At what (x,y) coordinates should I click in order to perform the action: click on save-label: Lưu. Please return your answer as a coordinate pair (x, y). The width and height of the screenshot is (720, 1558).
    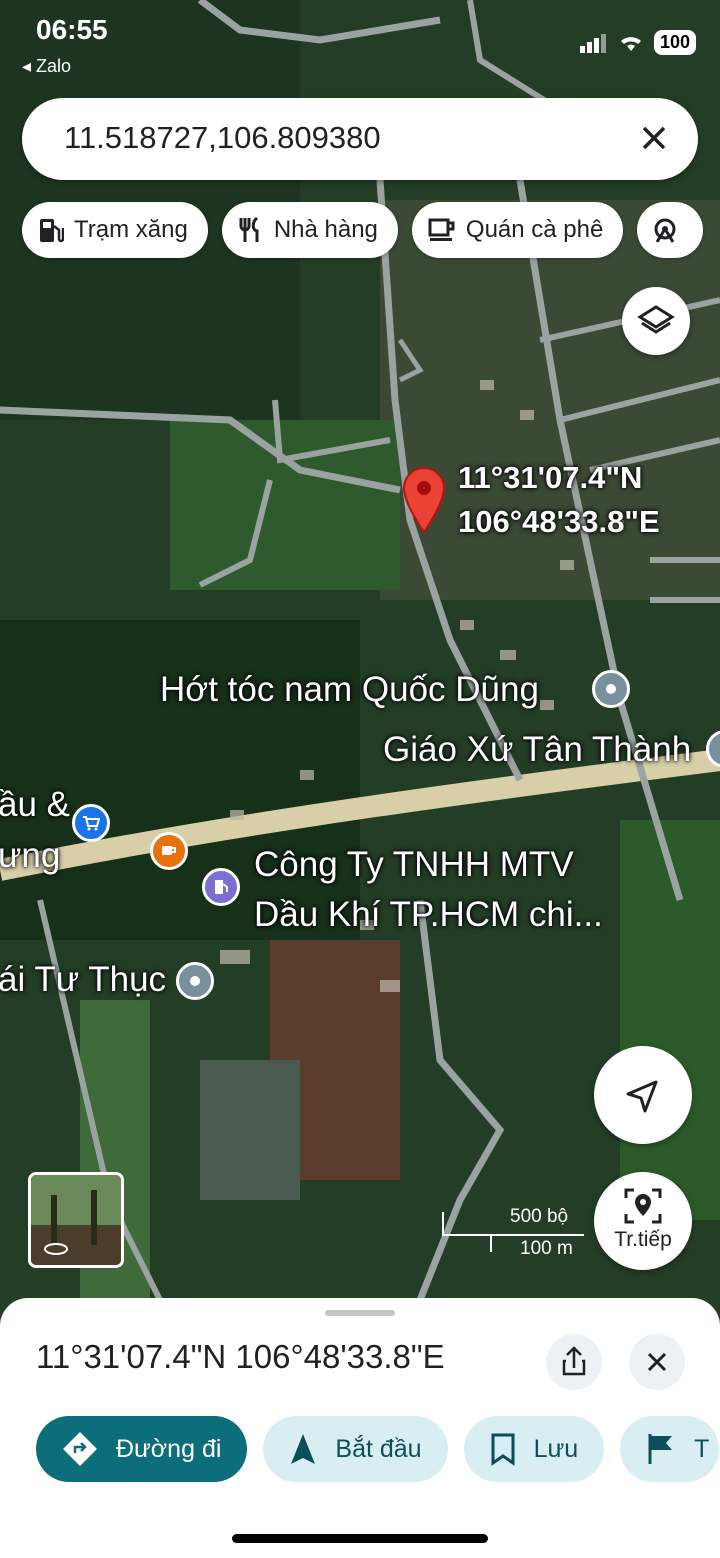
    Looking at the image, I should click on (556, 1448).